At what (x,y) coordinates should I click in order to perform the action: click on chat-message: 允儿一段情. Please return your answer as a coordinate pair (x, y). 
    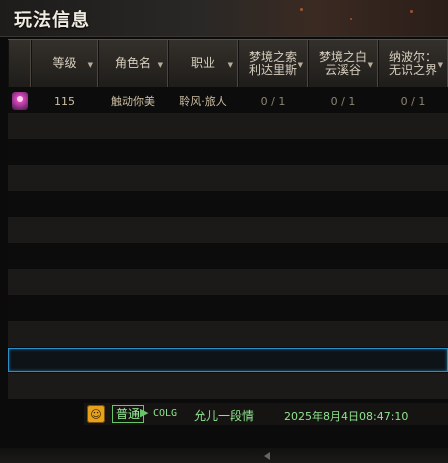
    Looking at the image, I should click on (224, 416).